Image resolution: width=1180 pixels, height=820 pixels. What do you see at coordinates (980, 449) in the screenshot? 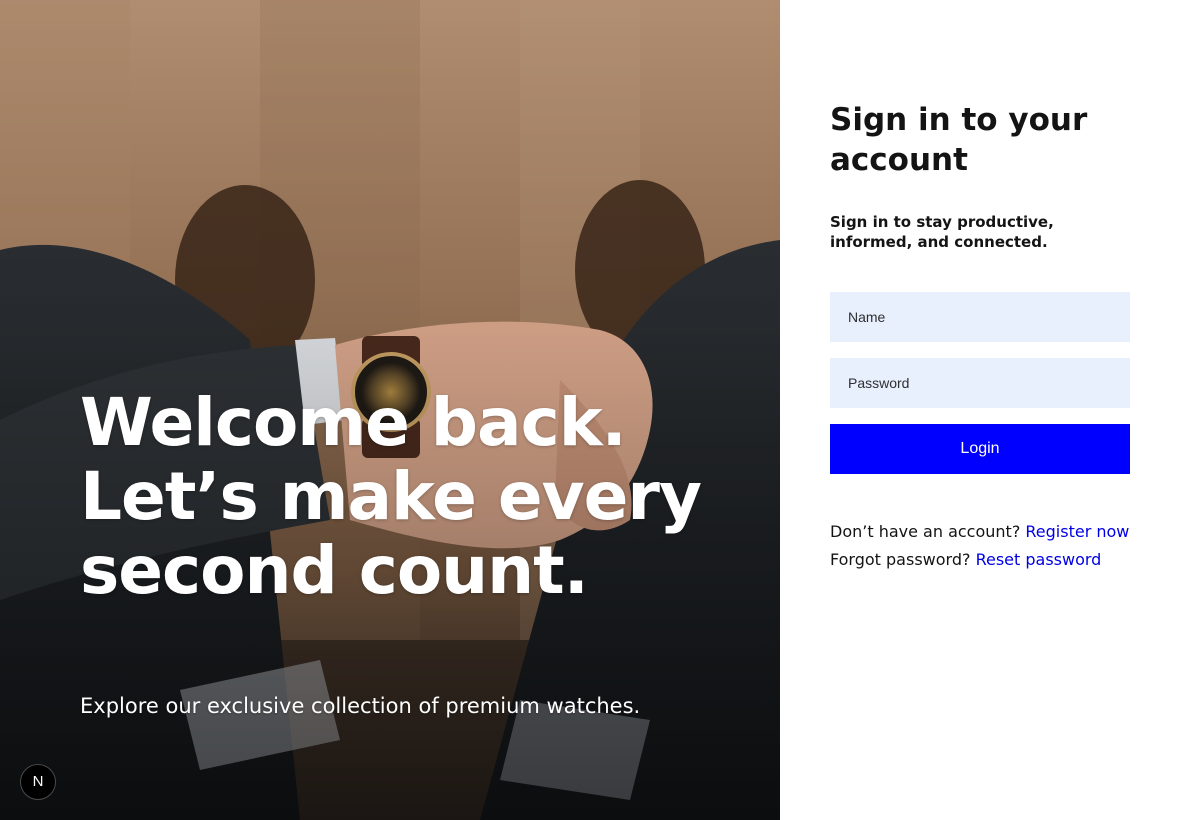
I see `login-button: Login` at bounding box center [980, 449].